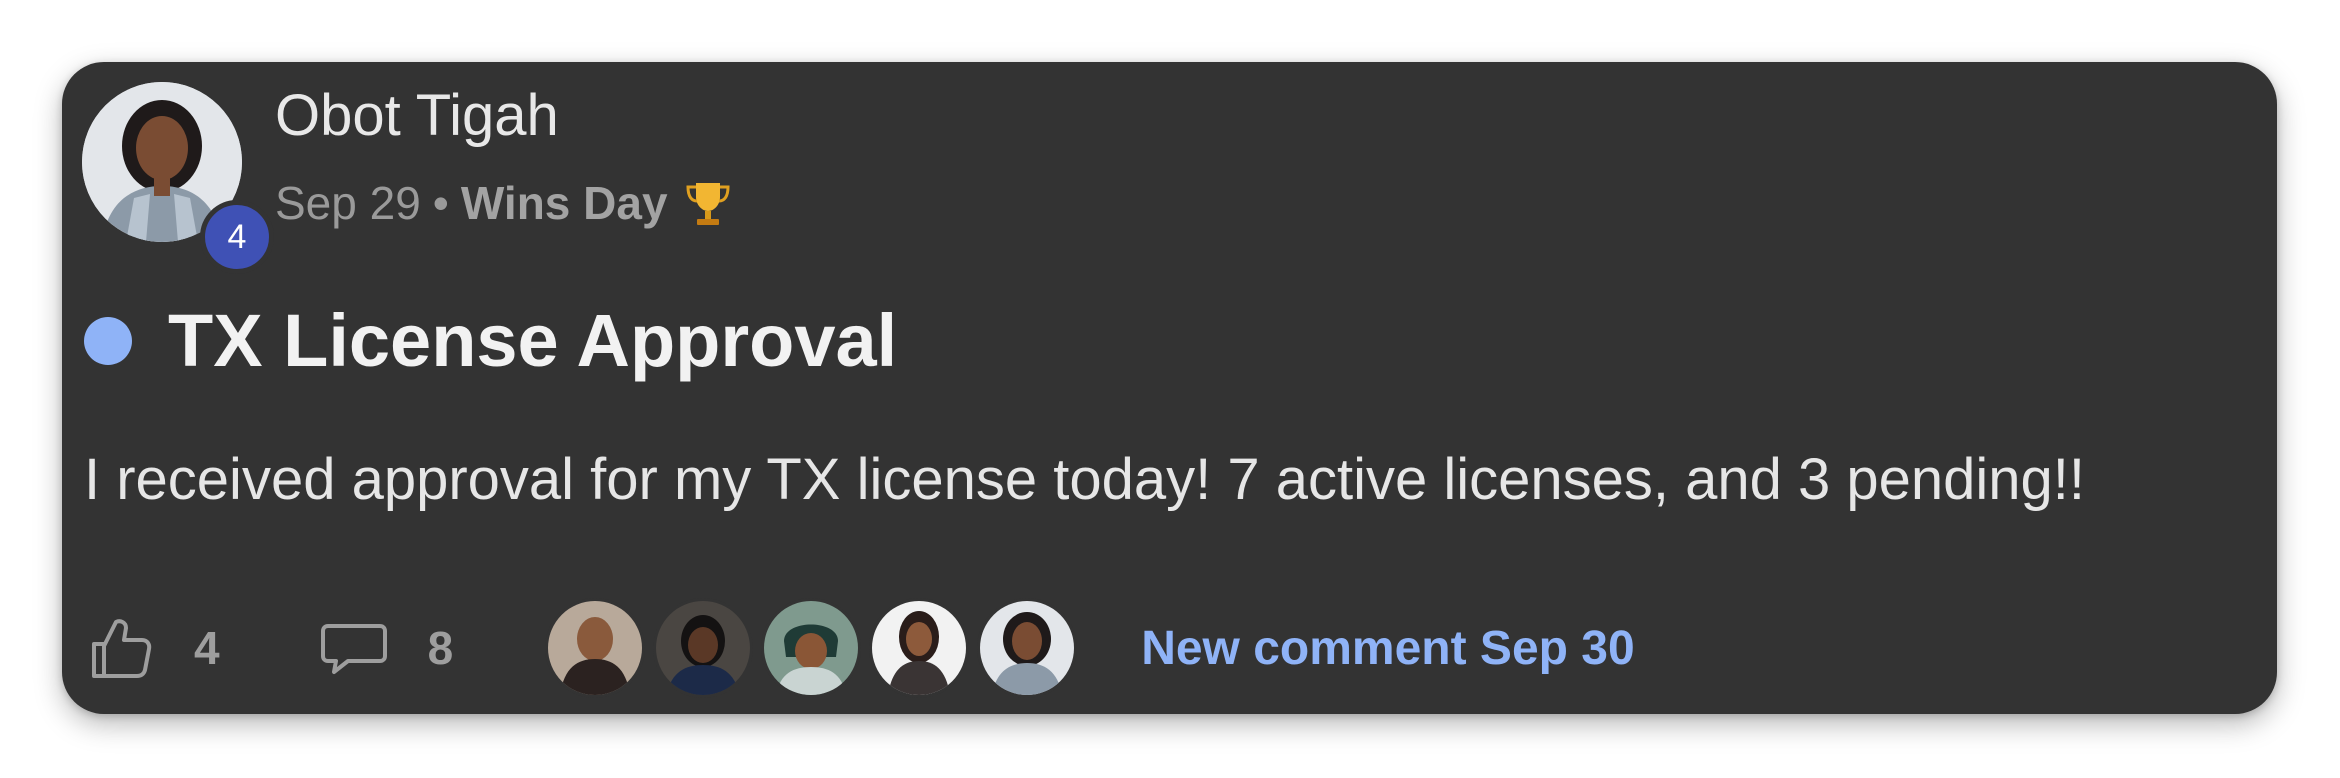 The image size is (2340, 778). I want to click on thumbs-up-icon, so click(122, 648).